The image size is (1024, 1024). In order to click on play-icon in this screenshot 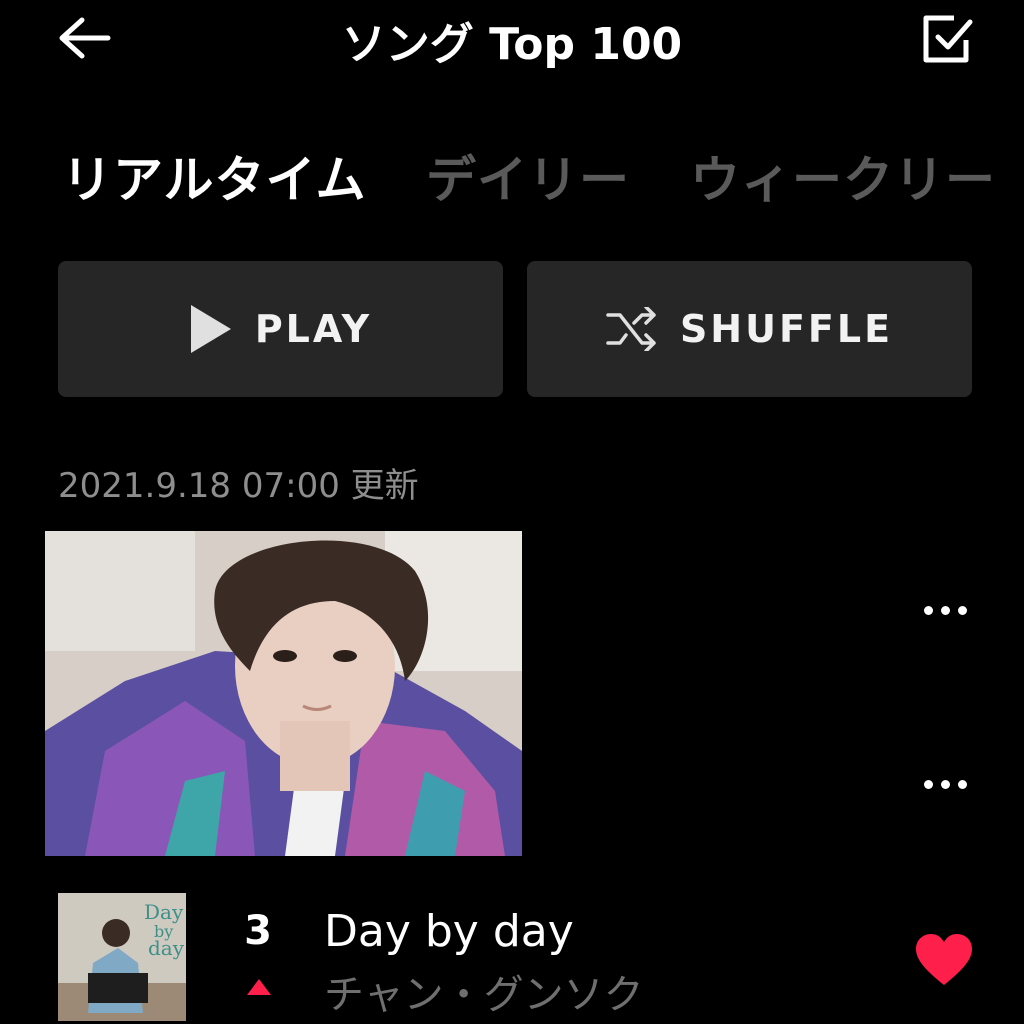, I will do `click(210, 329)`.